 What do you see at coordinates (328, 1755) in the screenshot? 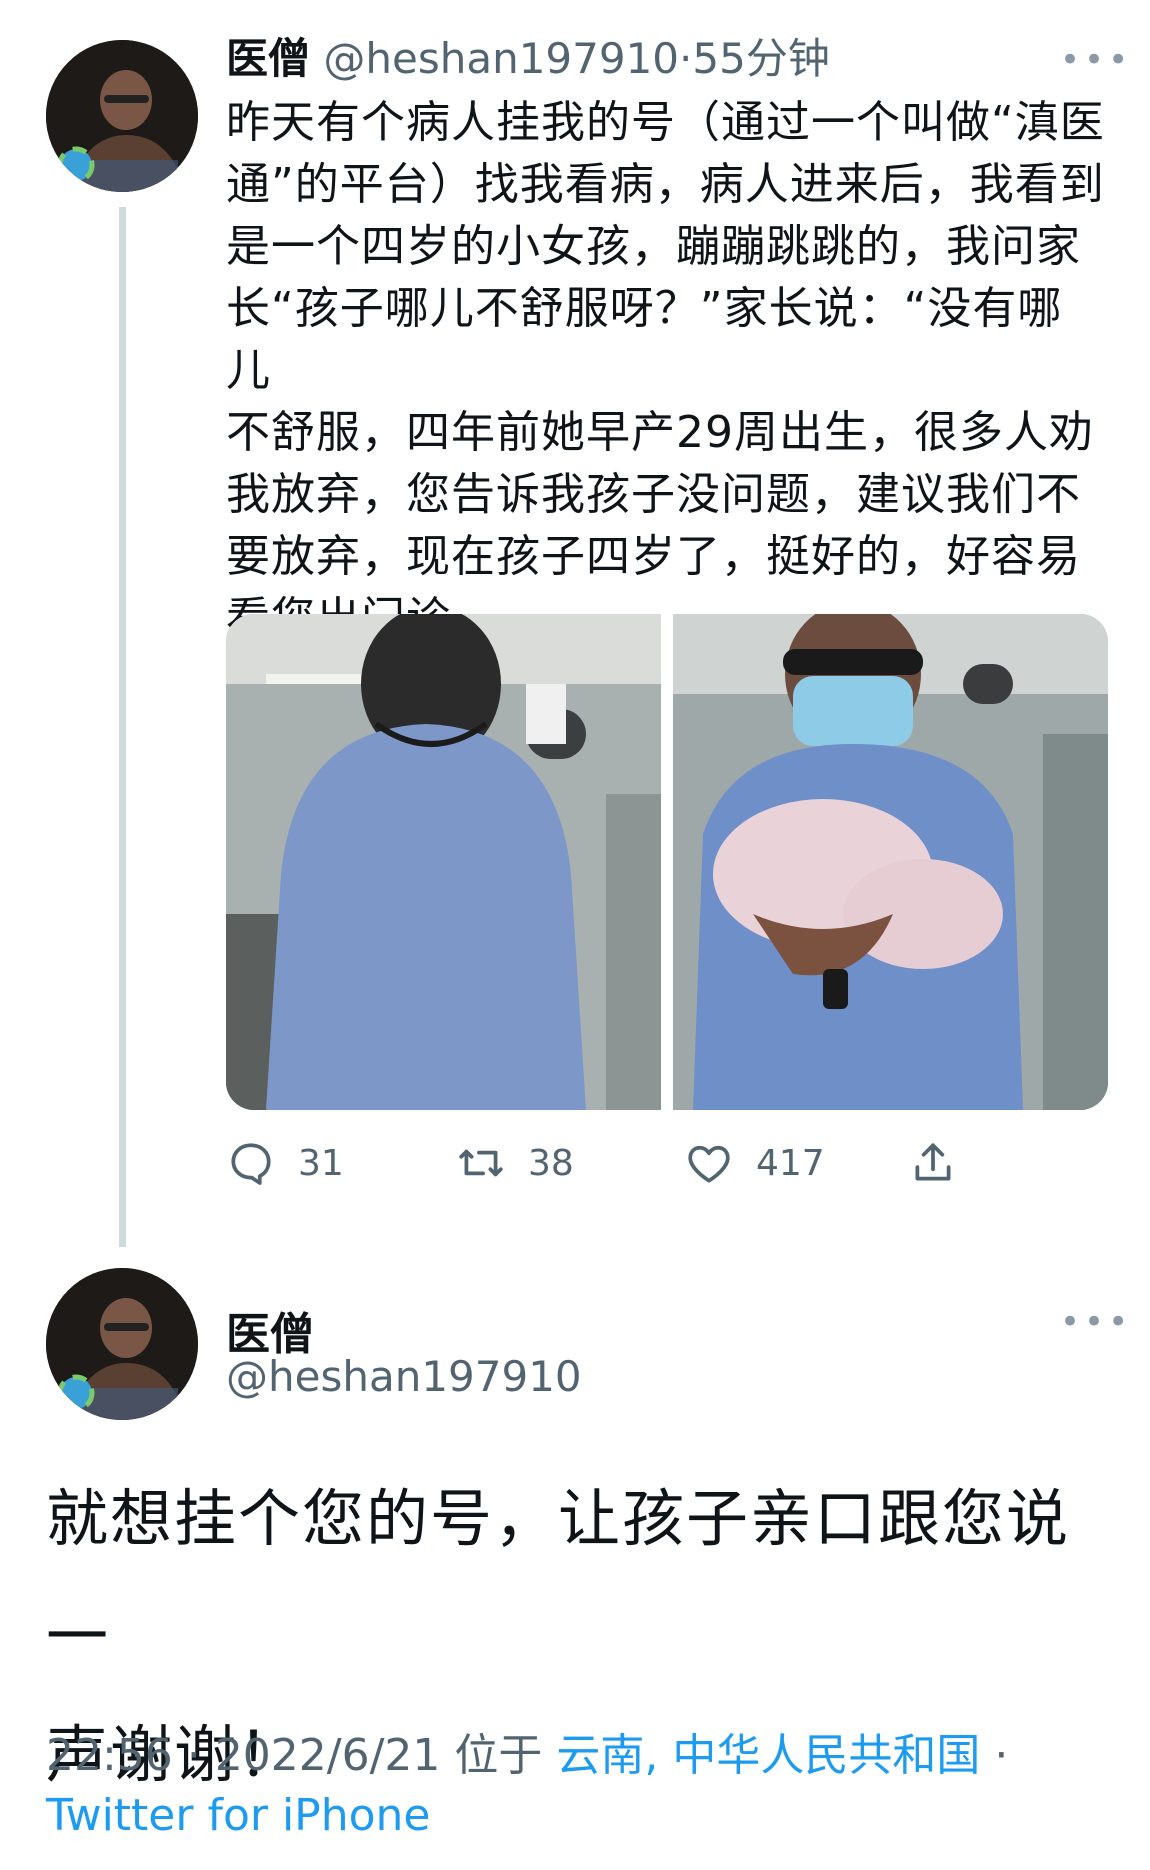
I see `tweet-date: 2022/6/21` at bounding box center [328, 1755].